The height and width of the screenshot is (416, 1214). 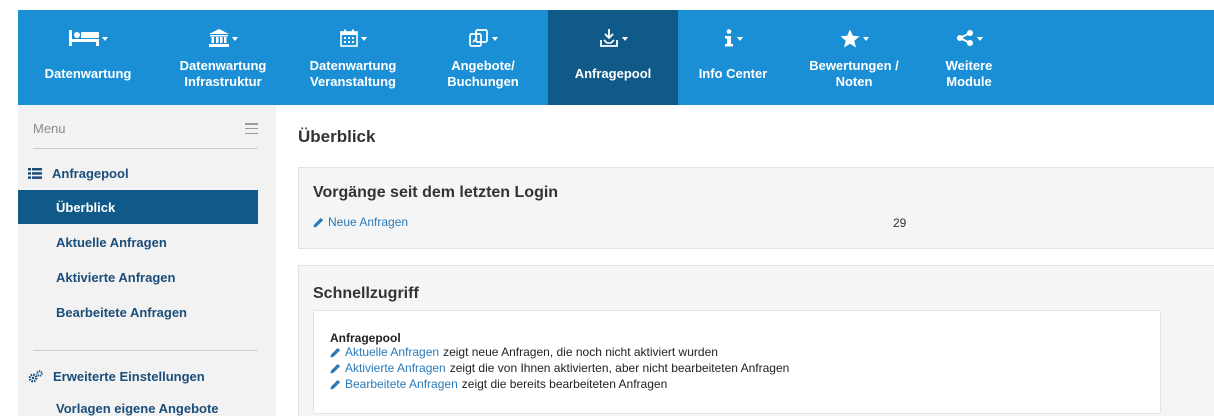 I want to click on nav-anfragepool: Anfragepool, so click(x=613, y=57).